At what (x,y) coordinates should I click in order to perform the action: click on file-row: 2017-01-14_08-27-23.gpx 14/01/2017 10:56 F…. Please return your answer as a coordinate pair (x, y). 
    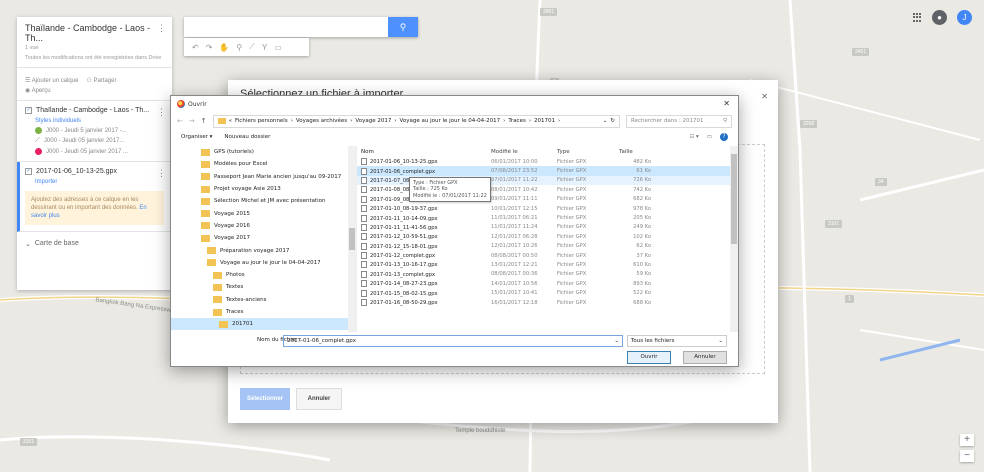
    Looking at the image, I should click on (547, 283).